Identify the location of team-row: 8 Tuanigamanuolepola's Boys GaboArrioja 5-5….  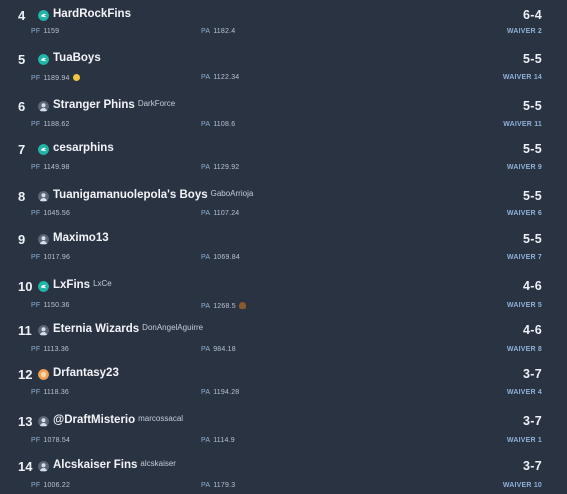
(283, 211).